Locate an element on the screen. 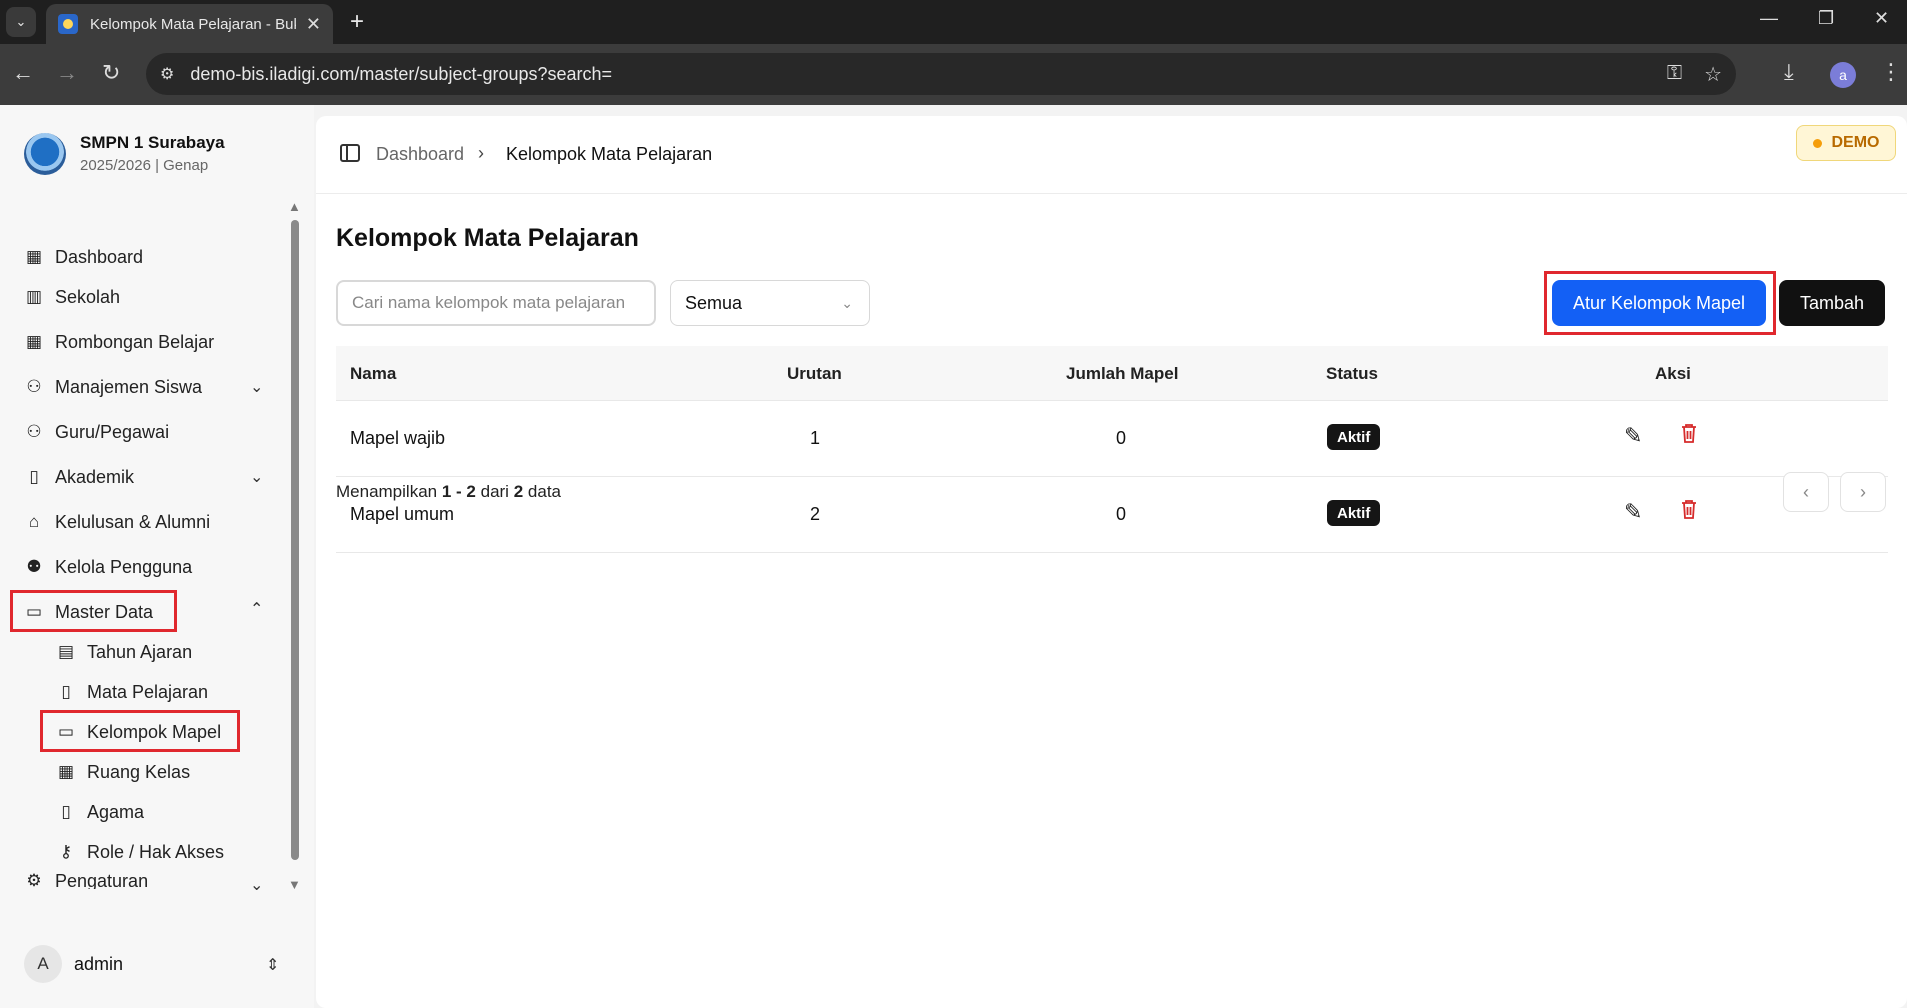 The image size is (1907, 1008). highlight-box-master-data is located at coordinates (93, 611).